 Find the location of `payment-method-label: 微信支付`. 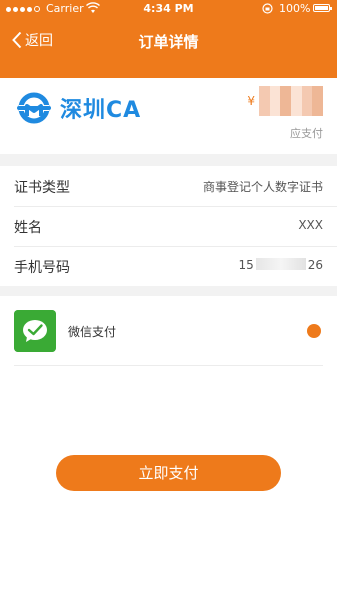

payment-method-label: 微信支付 is located at coordinates (92, 332).